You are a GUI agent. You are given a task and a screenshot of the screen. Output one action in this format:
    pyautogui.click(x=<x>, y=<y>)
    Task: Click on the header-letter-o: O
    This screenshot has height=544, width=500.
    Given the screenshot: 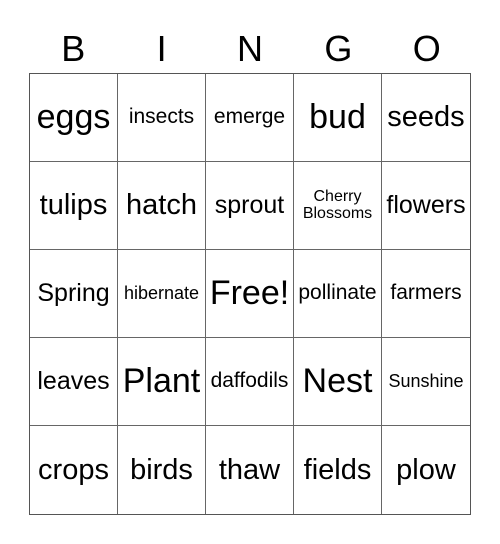 What is the action you would take?
    pyautogui.click(x=426, y=48)
    